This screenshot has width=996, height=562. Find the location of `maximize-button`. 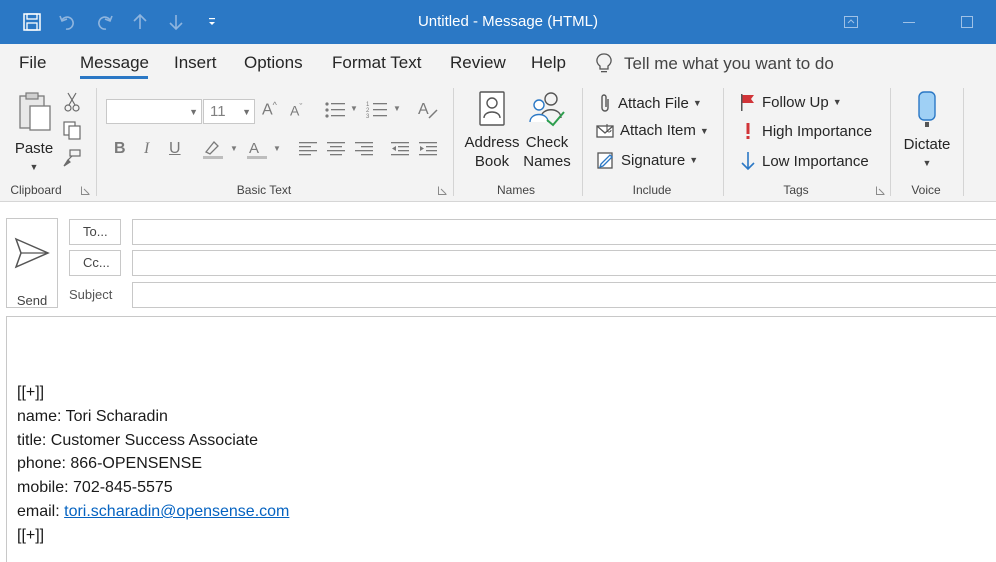

maximize-button is located at coordinates (967, 22).